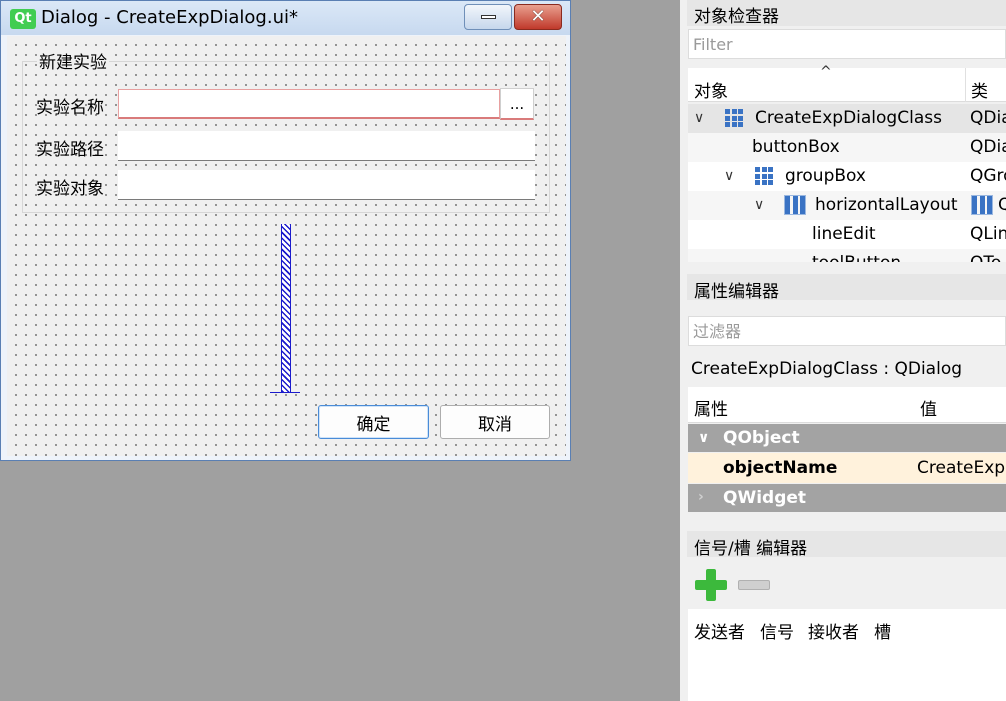 The width and height of the screenshot is (1006, 701). I want to click on header-slot: 槽, so click(882, 630).